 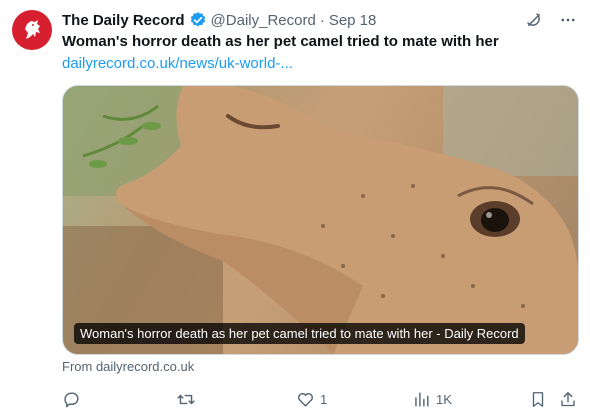 What do you see at coordinates (123, 20) in the screenshot?
I see `author-name: The Daily Record` at bounding box center [123, 20].